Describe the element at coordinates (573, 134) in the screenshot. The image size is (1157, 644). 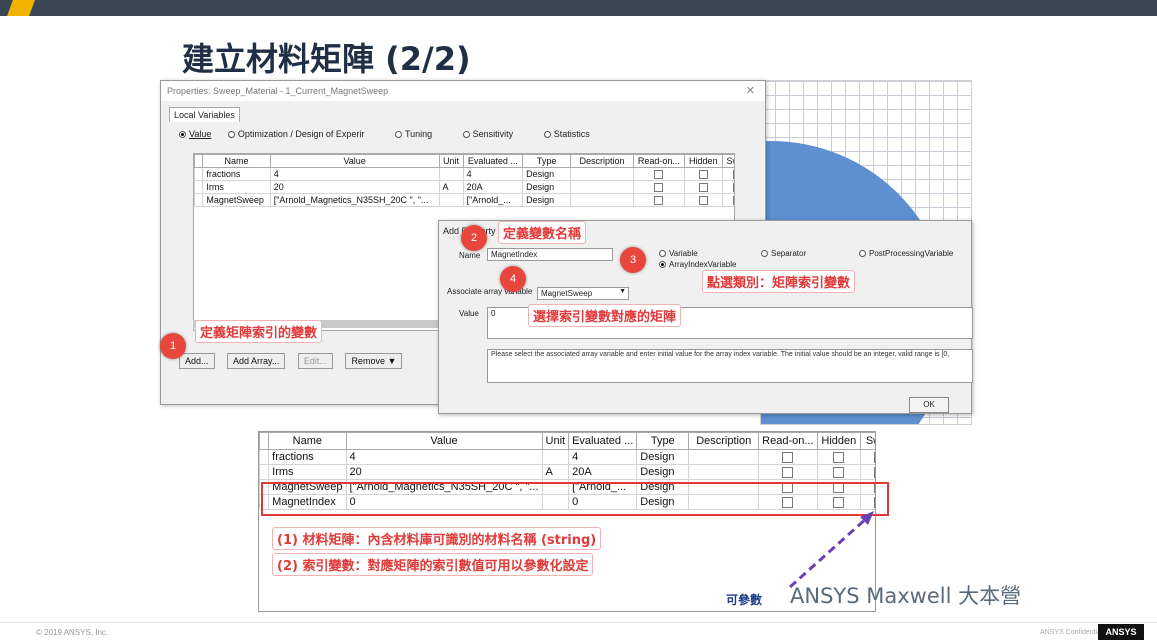
I see `radio-statistics: Statistics` at that location.